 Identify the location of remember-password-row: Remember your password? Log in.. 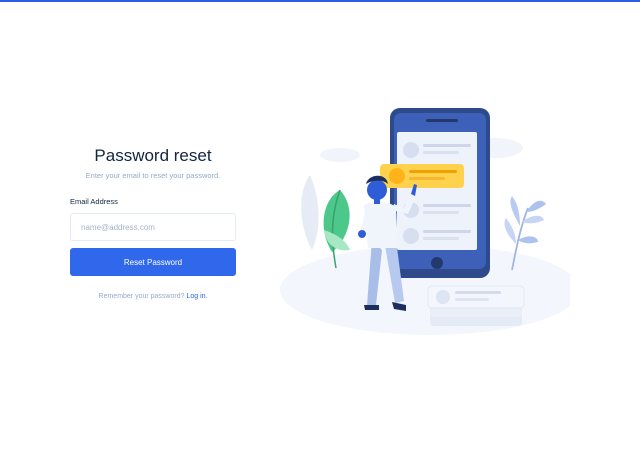
(153, 296).